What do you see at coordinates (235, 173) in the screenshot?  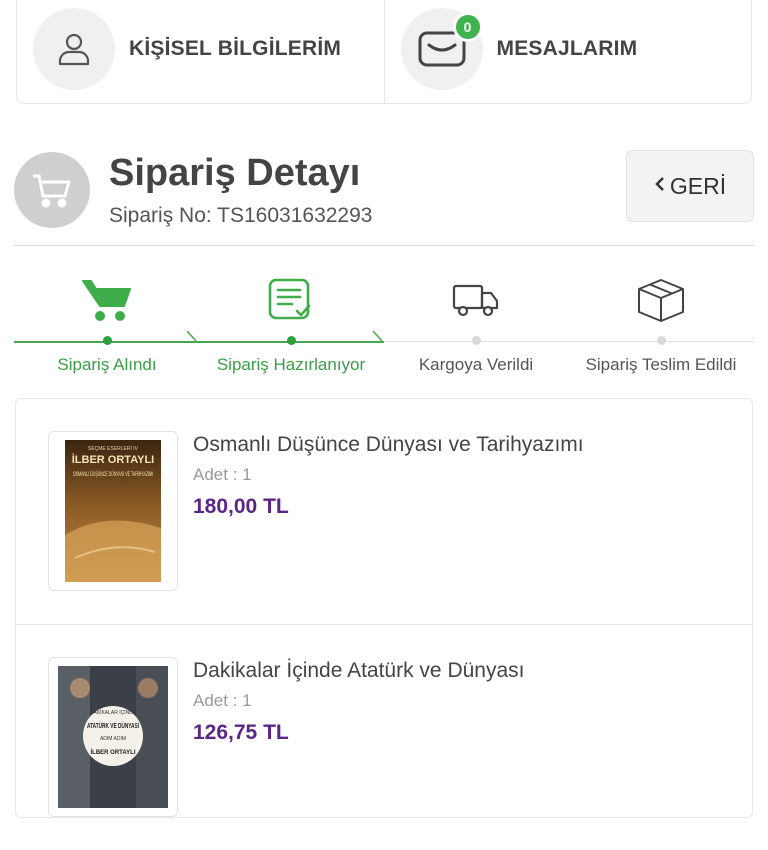 I see `page-title: Sipariş Detayı` at bounding box center [235, 173].